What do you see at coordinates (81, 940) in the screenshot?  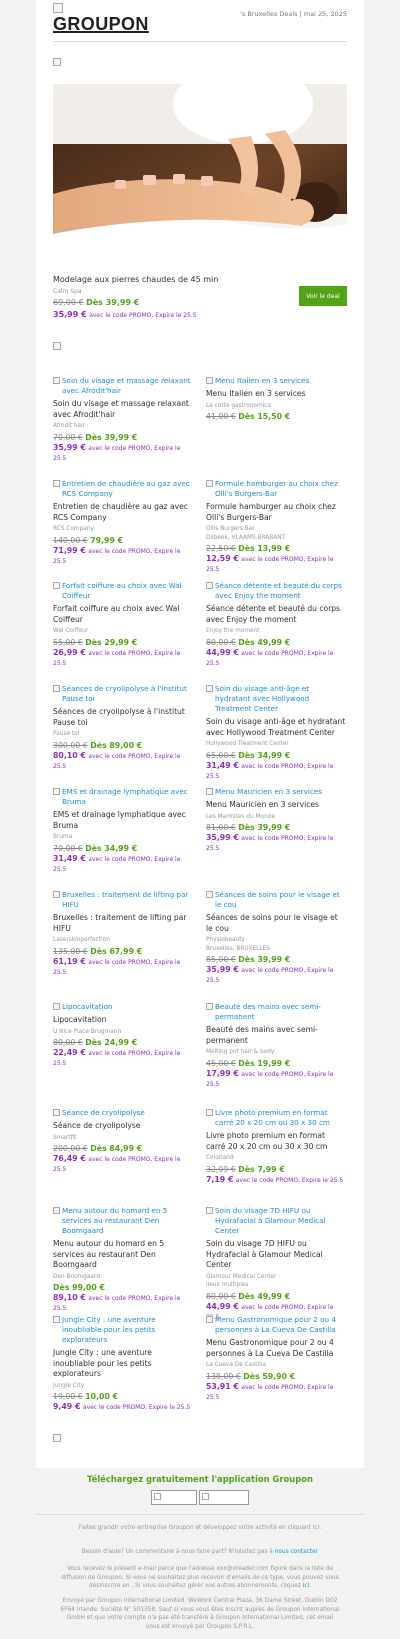 I see `deal-merchant: Laserskinperfection` at bounding box center [81, 940].